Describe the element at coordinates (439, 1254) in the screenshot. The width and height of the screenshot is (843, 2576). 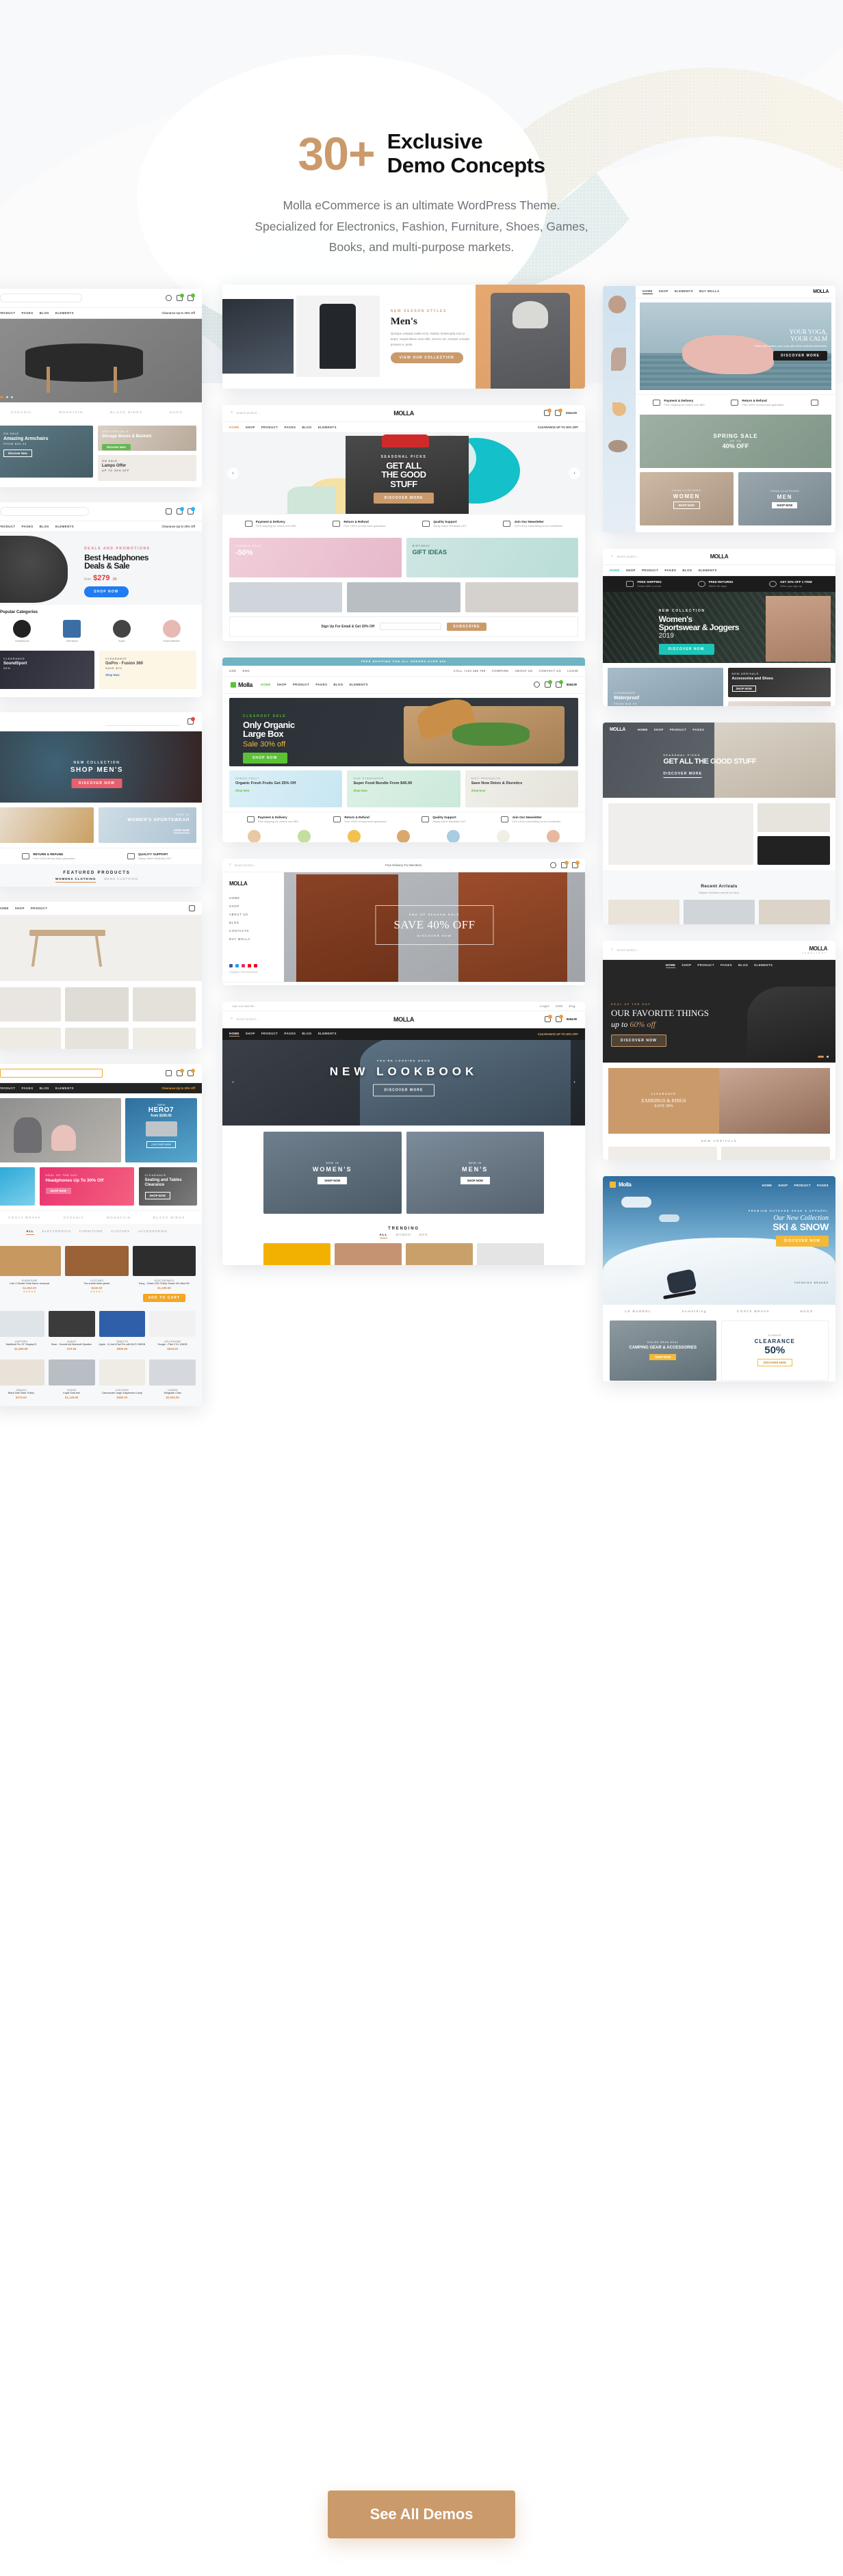
I see `product-card: Clothing Printed sweatshirt $17.99` at that location.